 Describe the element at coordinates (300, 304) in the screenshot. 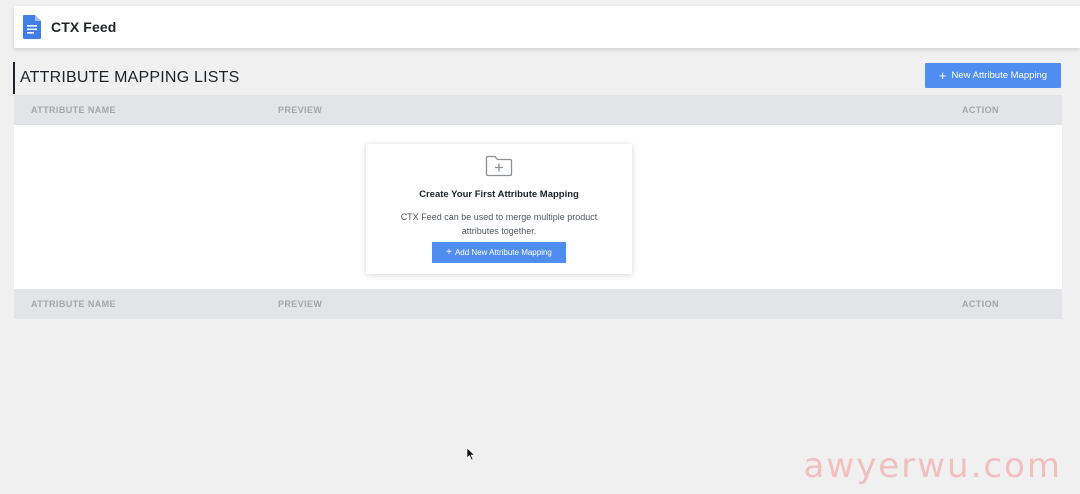

I see `footer-column-preview: PREVIEW` at that location.